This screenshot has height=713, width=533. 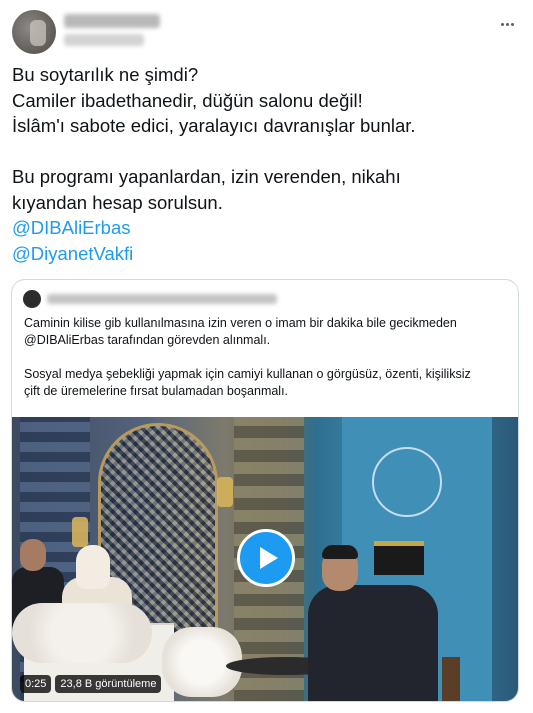 I want to click on video-badges: 0:25 23,8 B görüntüleme, so click(x=91, y=684).